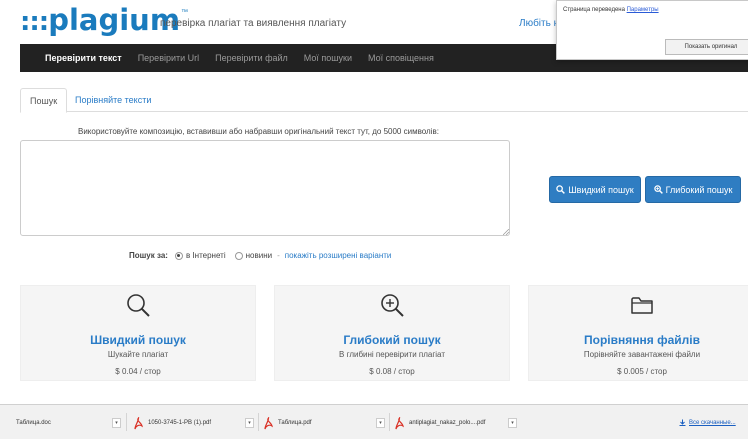 The width and height of the screenshot is (748, 439). I want to click on text-input, so click(265, 188).